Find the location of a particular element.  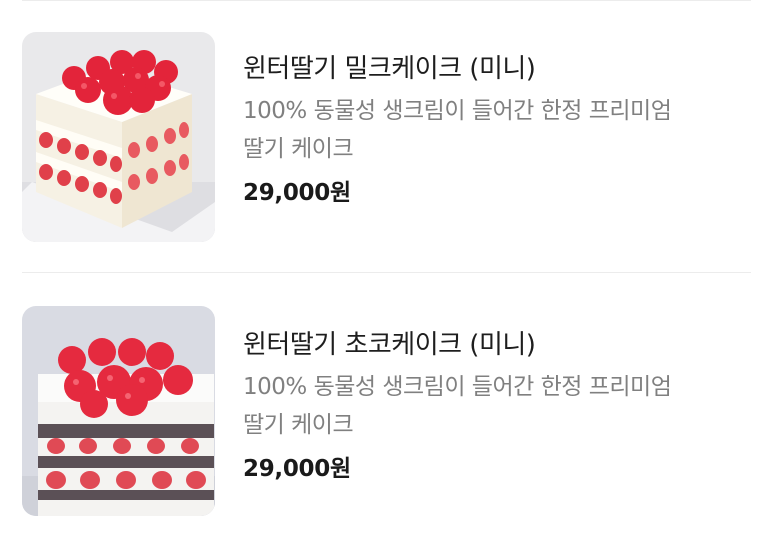

strawberry-milk-cake-image is located at coordinates (118, 137).